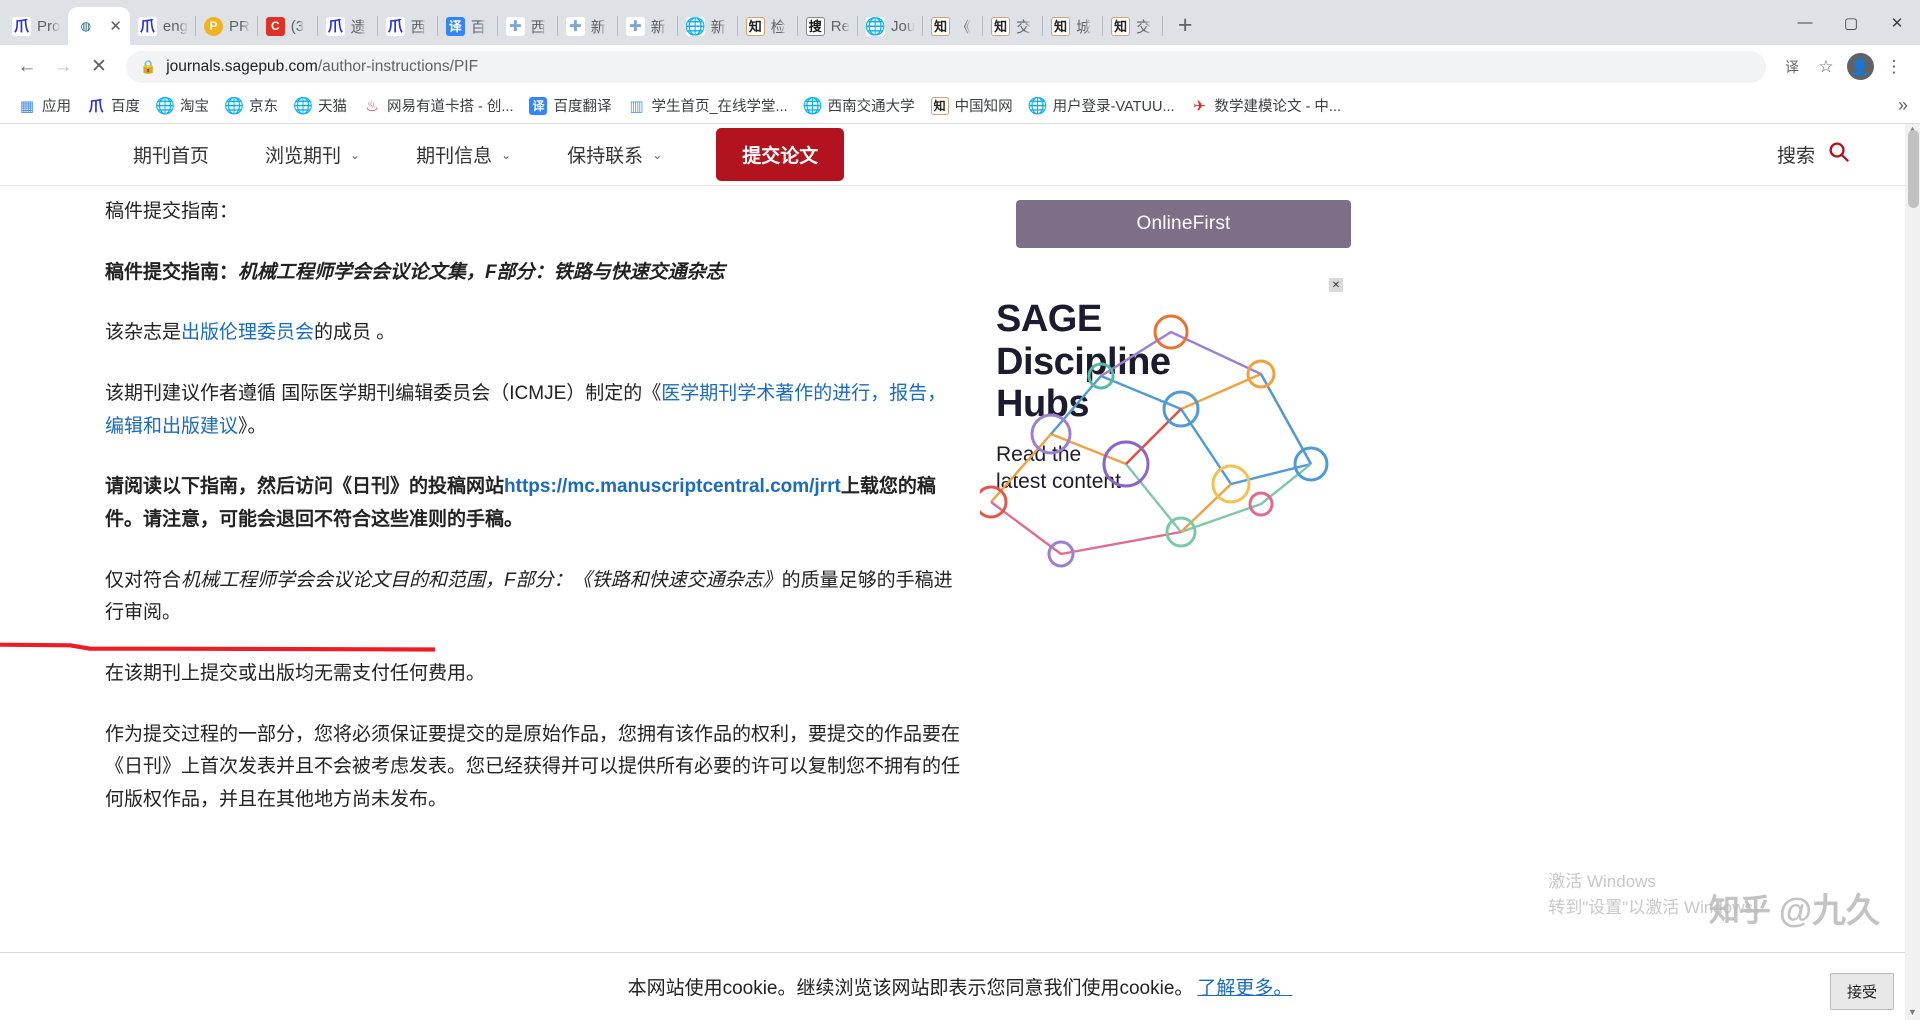 This screenshot has height=1020, width=1920. Describe the element at coordinates (828, 26) in the screenshot. I see `browser-tab: 搜 Re` at that location.